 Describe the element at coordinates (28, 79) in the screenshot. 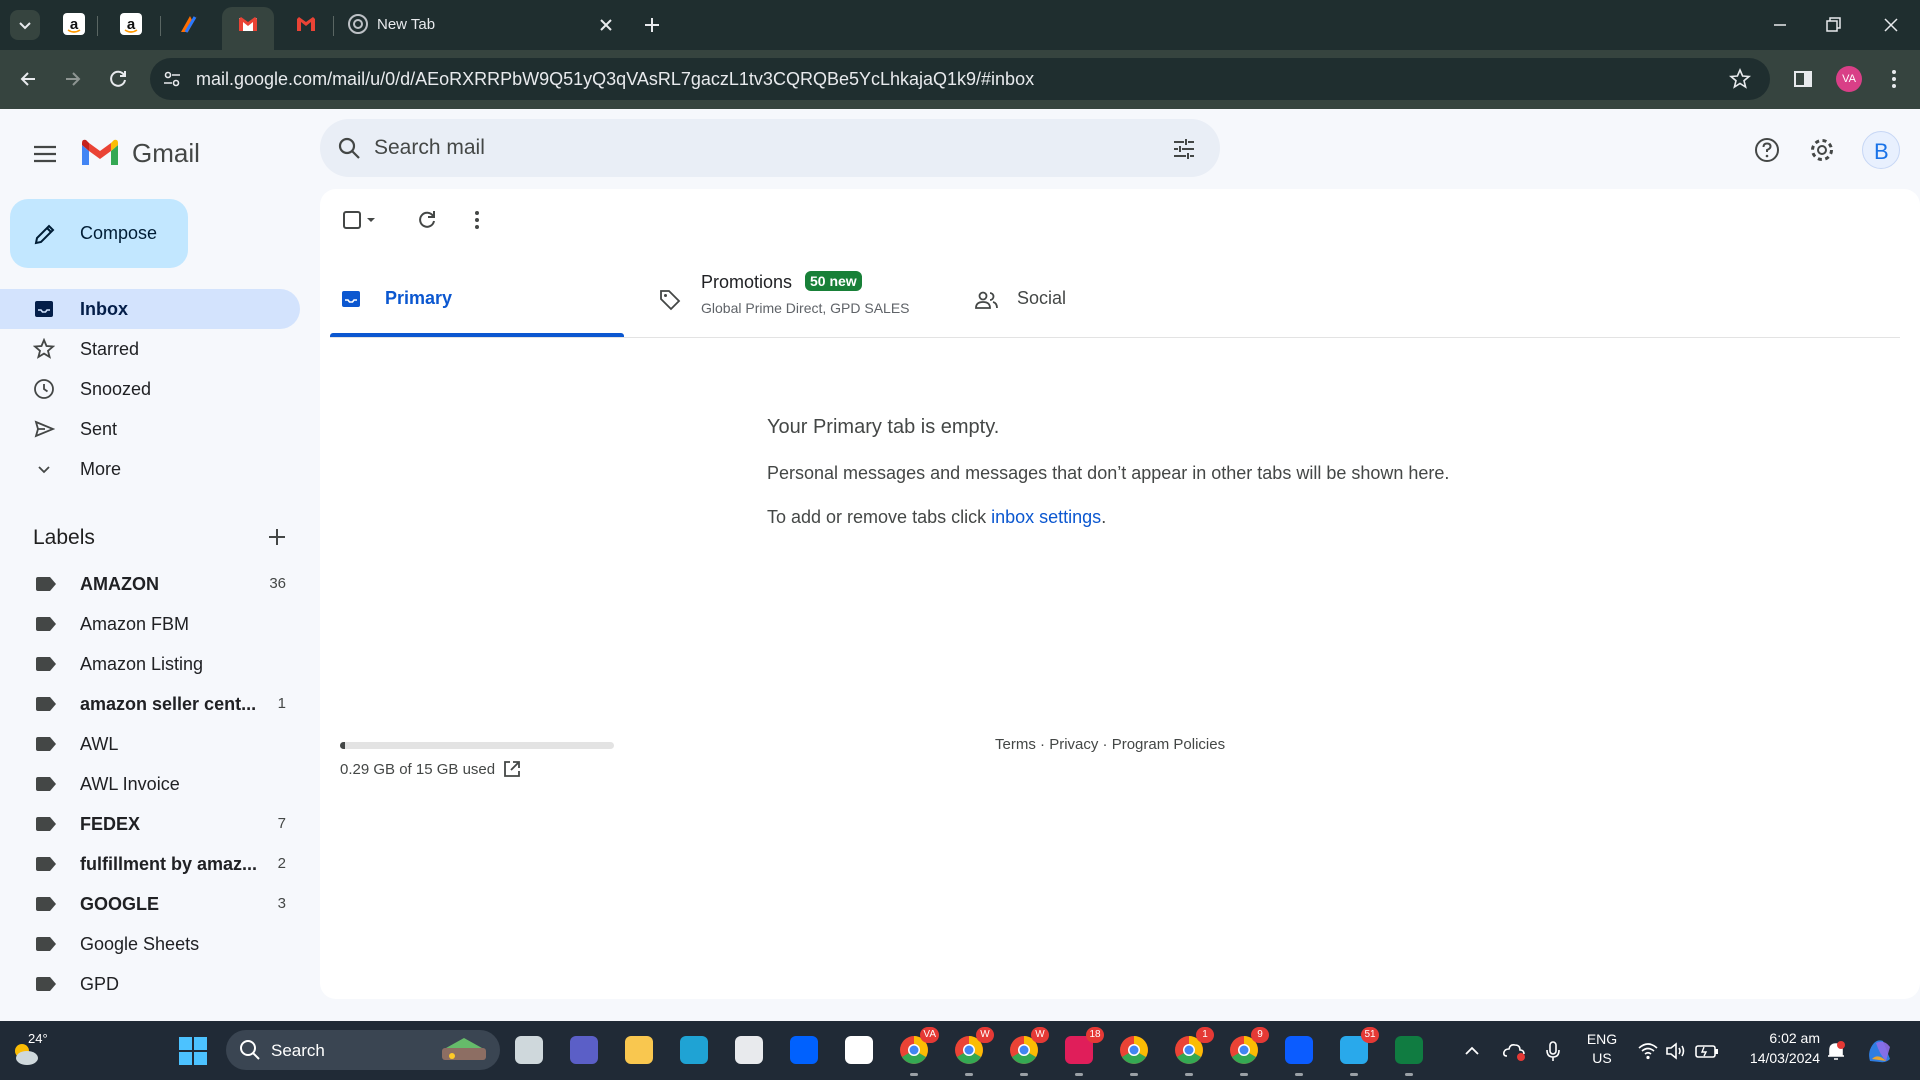

I see `back-button` at that location.